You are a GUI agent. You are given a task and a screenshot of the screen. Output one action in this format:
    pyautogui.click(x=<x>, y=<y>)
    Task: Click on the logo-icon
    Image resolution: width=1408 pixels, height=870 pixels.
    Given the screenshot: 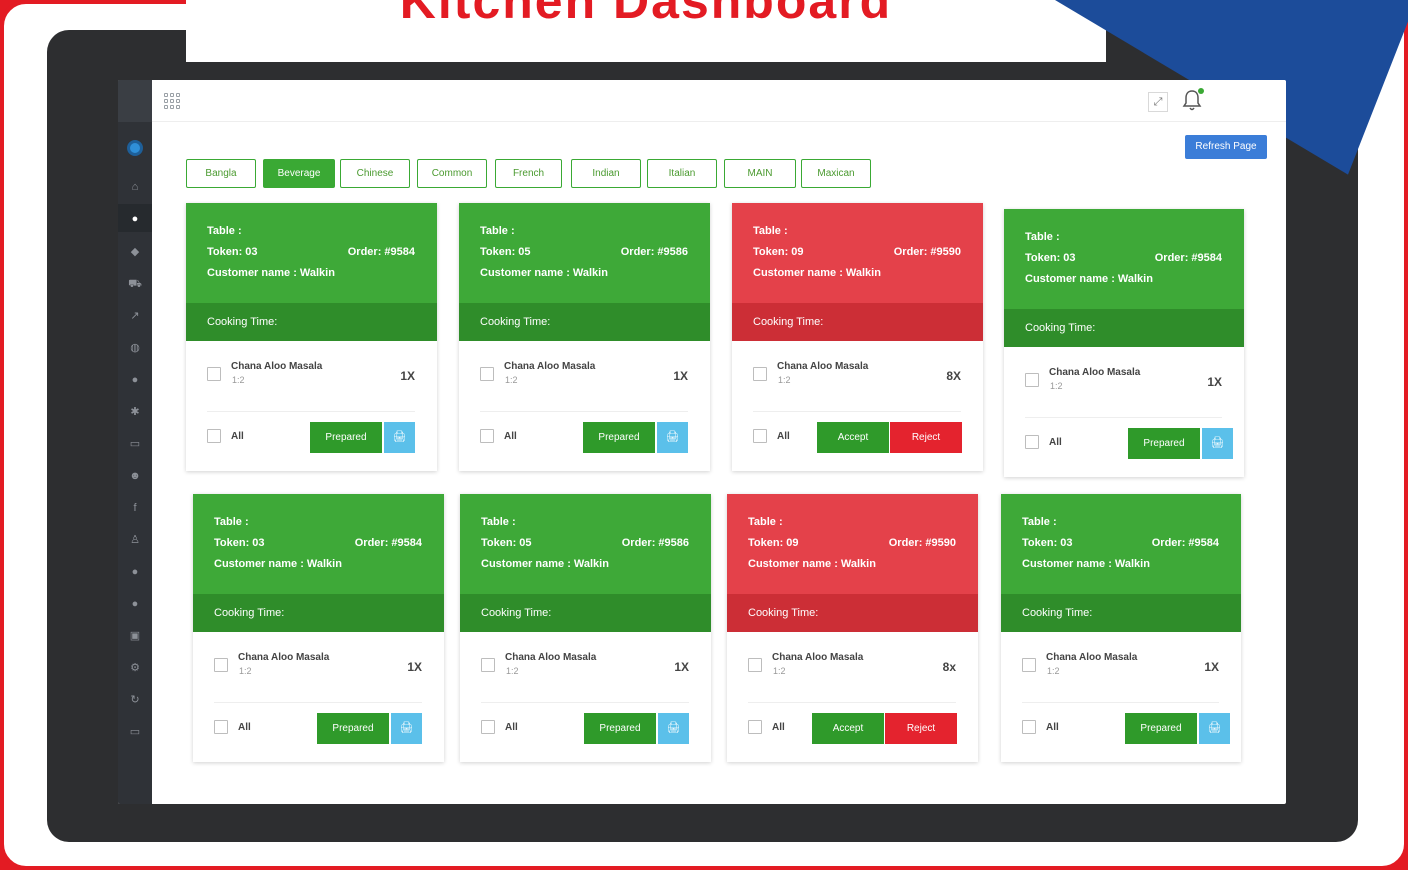 What is the action you would take?
    pyautogui.click(x=135, y=148)
    